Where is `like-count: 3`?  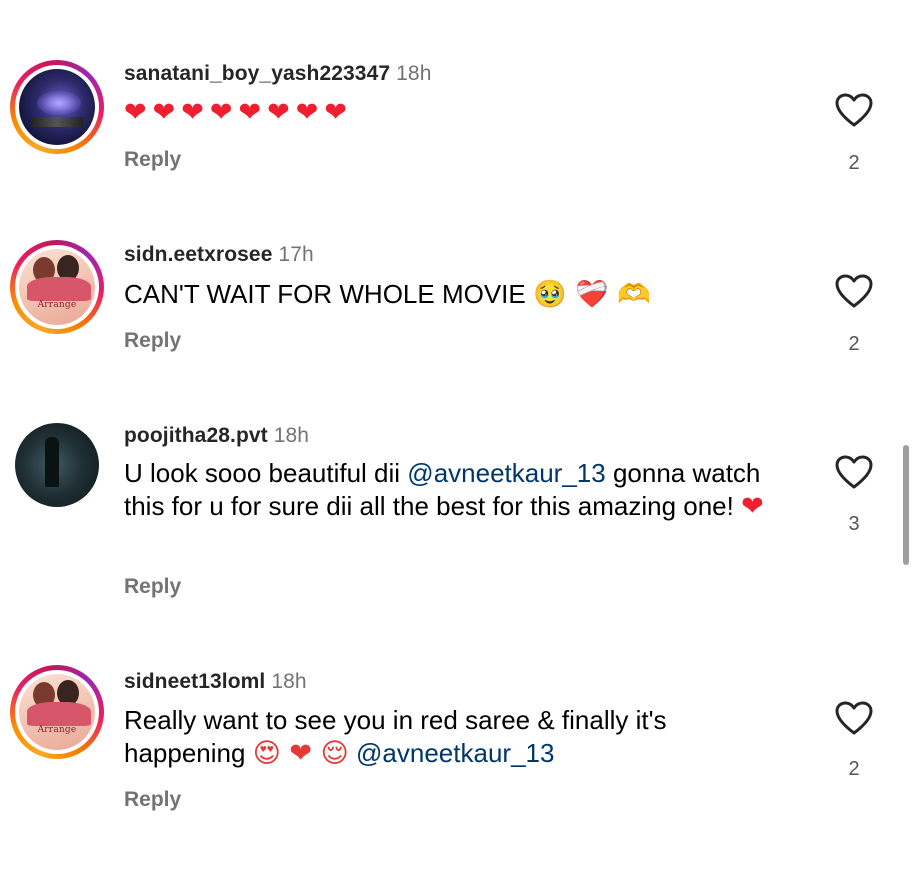 like-count: 3 is located at coordinates (854, 524).